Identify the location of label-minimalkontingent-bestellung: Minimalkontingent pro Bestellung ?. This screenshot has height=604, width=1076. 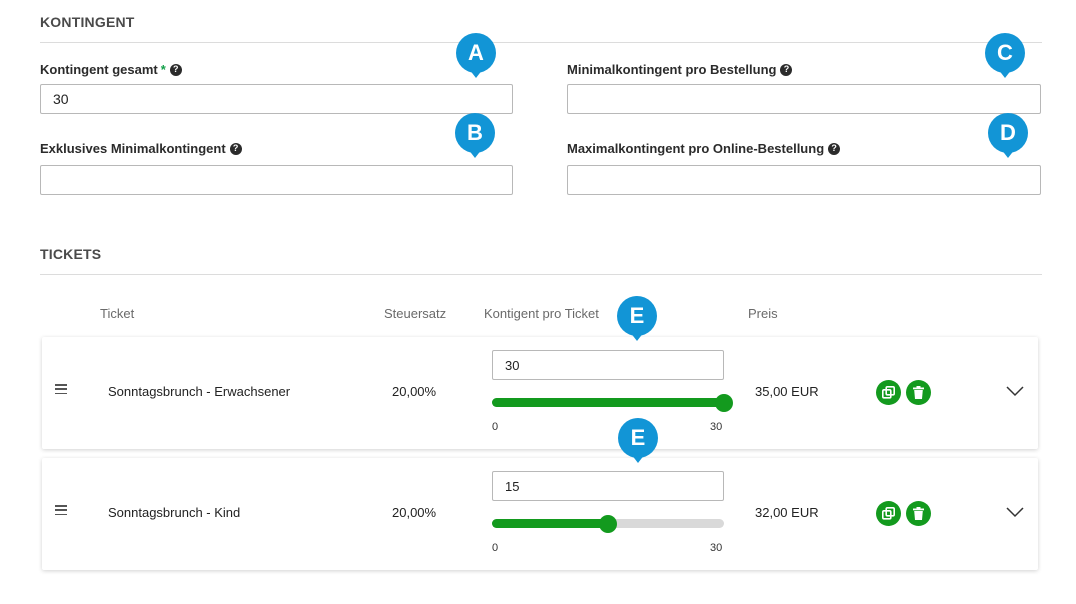
(680, 69).